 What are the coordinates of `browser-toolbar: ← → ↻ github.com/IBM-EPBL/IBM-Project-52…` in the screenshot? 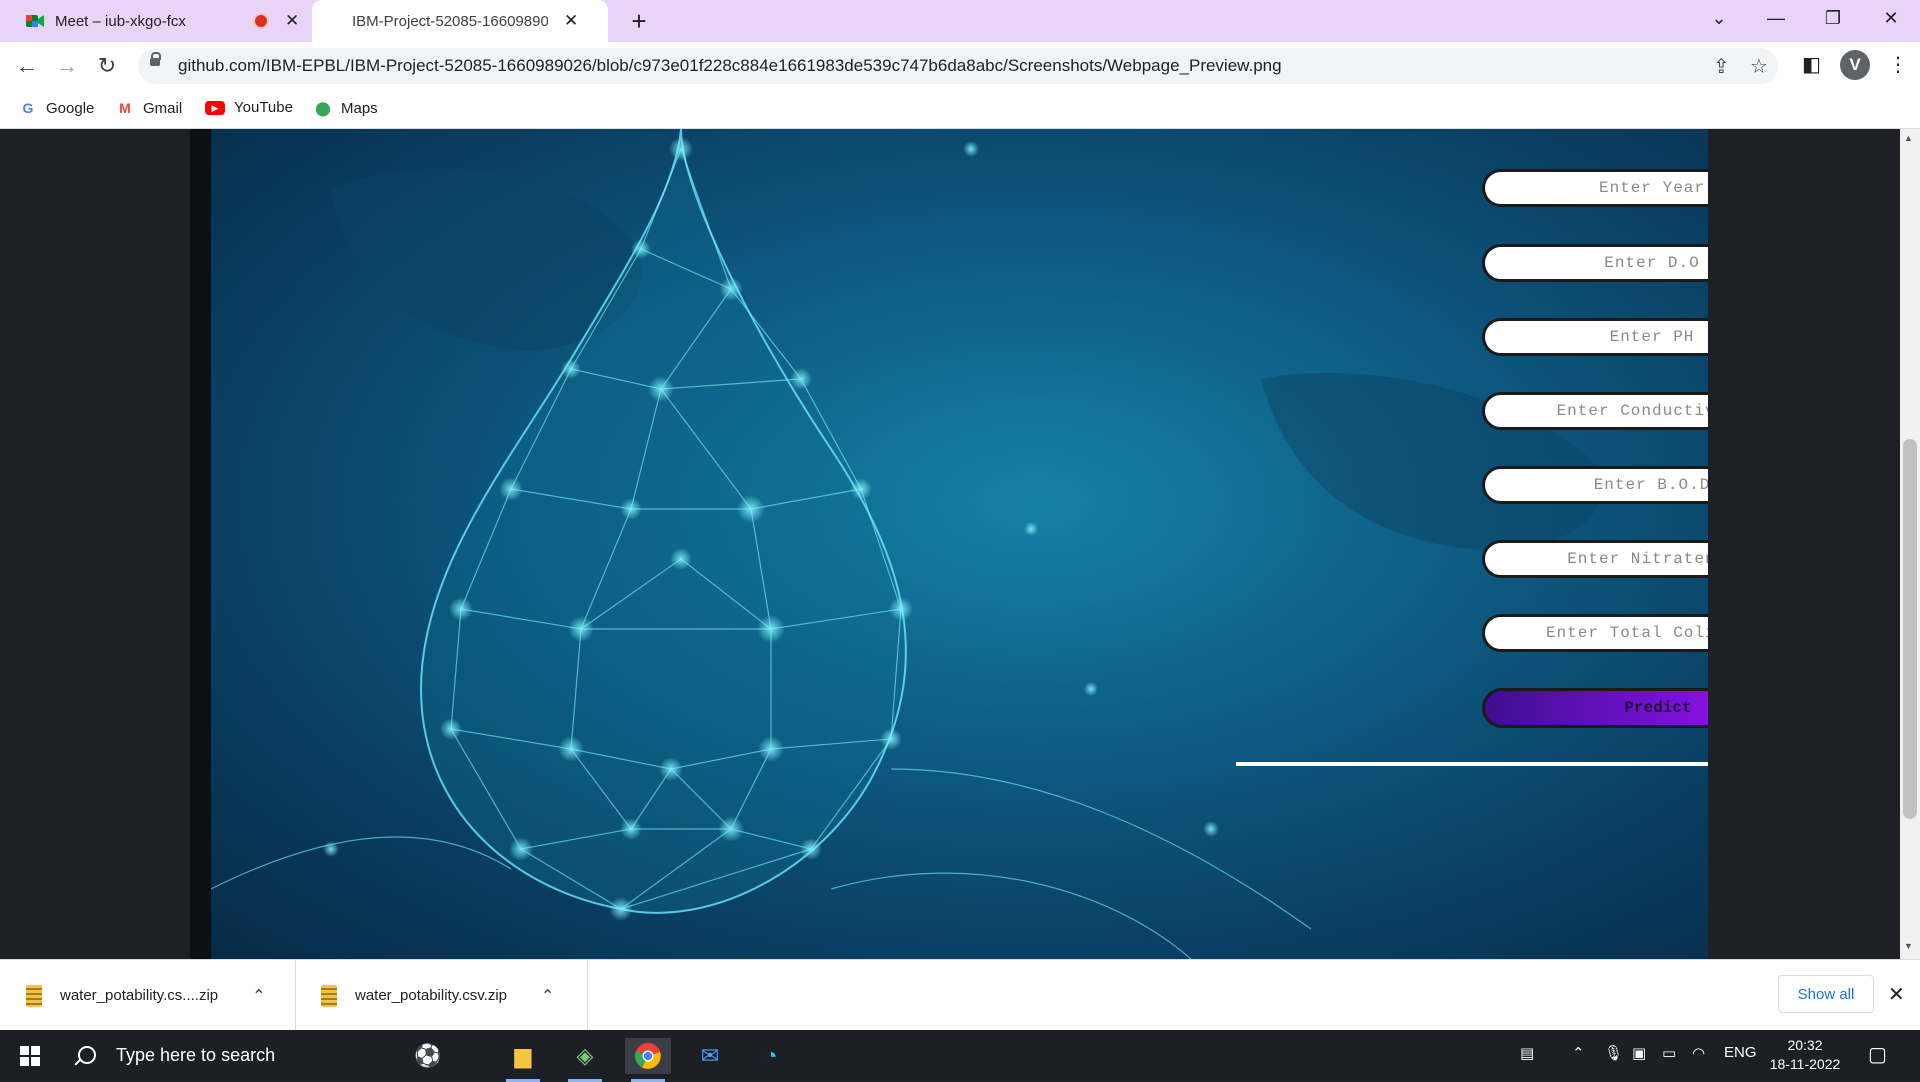 It's located at (960, 66).